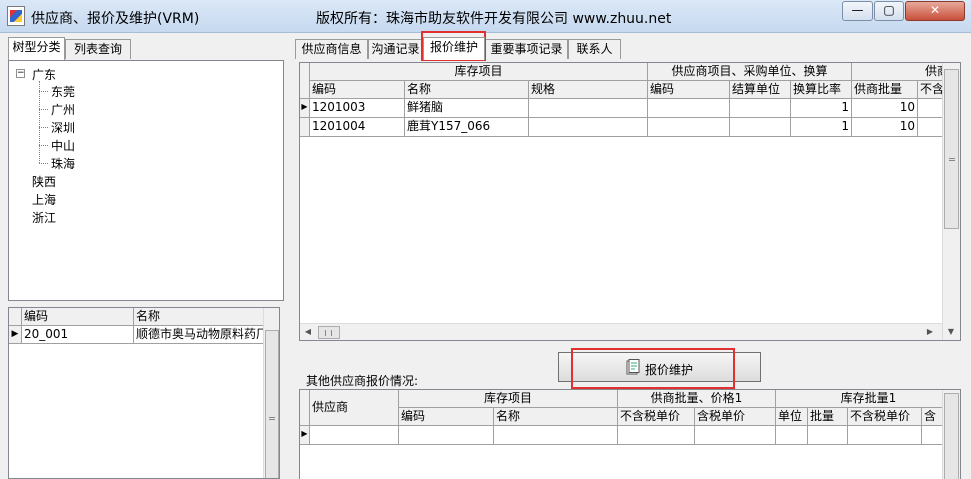  Describe the element at coordinates (760, 90) in the screenshot. I see `column-header: 结算单位` at that location.